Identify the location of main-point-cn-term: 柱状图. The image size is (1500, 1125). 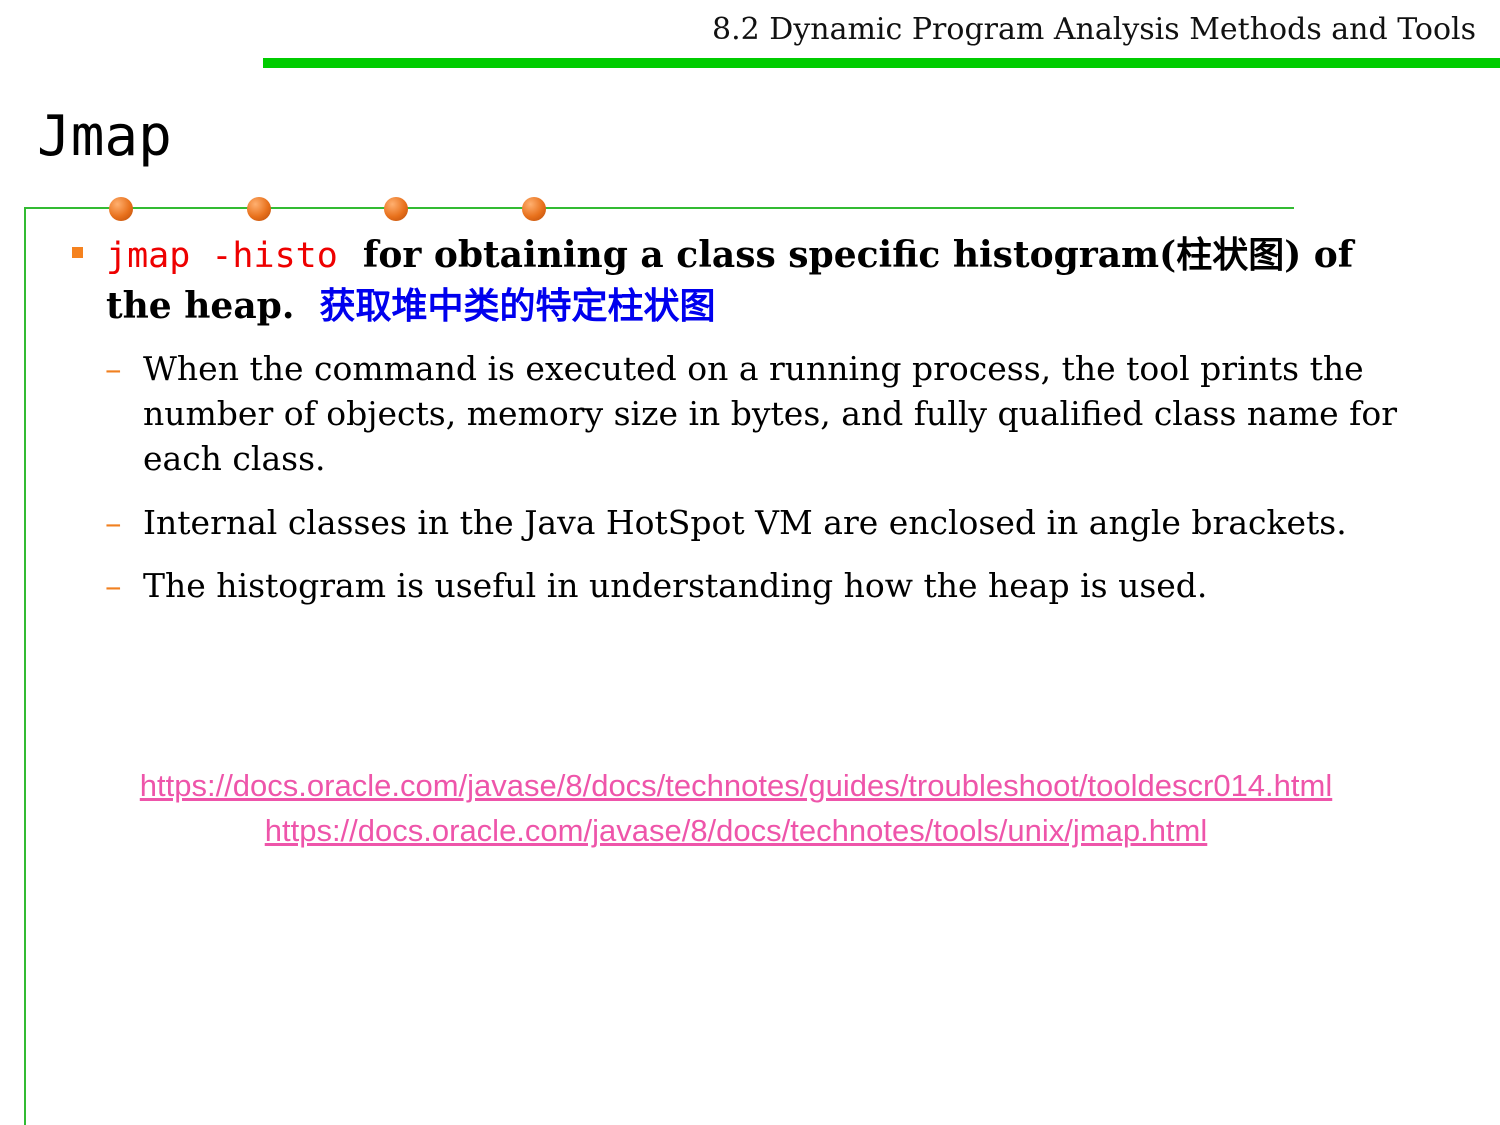
(1230, 255).